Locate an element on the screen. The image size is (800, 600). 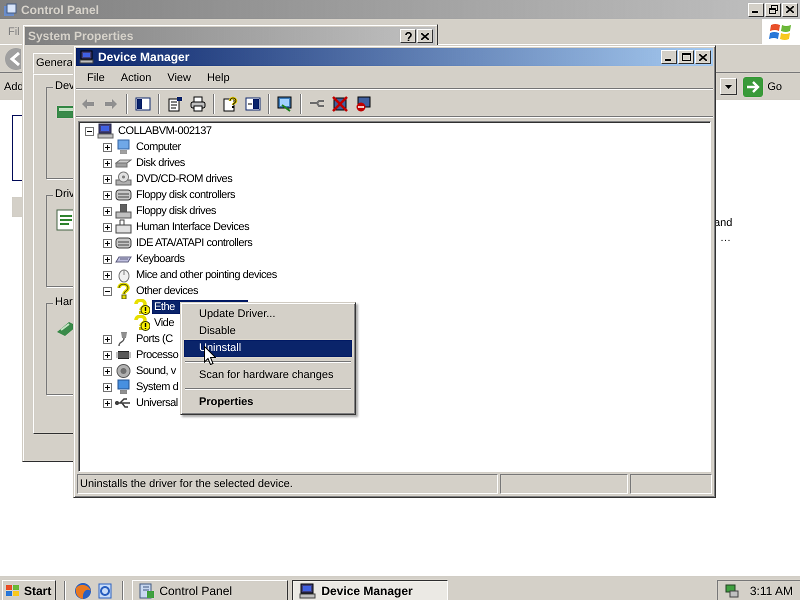
restore-button is located at coordinates (773, 9).